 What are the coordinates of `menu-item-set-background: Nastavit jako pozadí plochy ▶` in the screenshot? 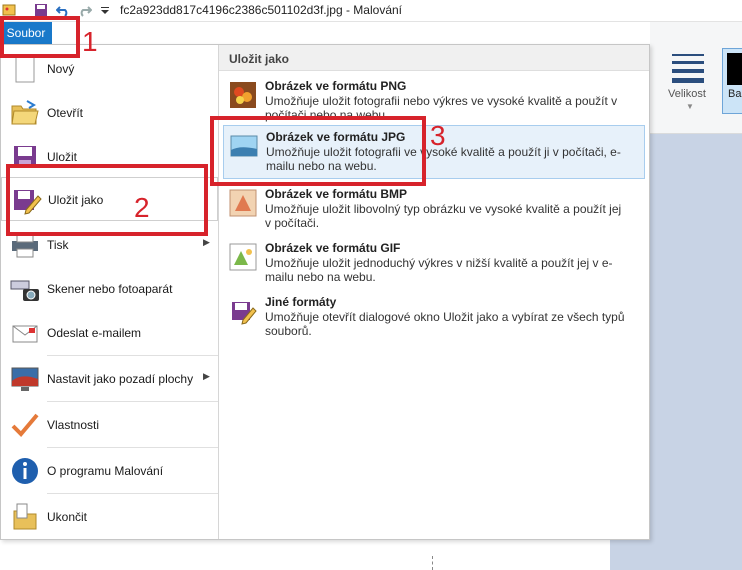 It's located at (109, 379).